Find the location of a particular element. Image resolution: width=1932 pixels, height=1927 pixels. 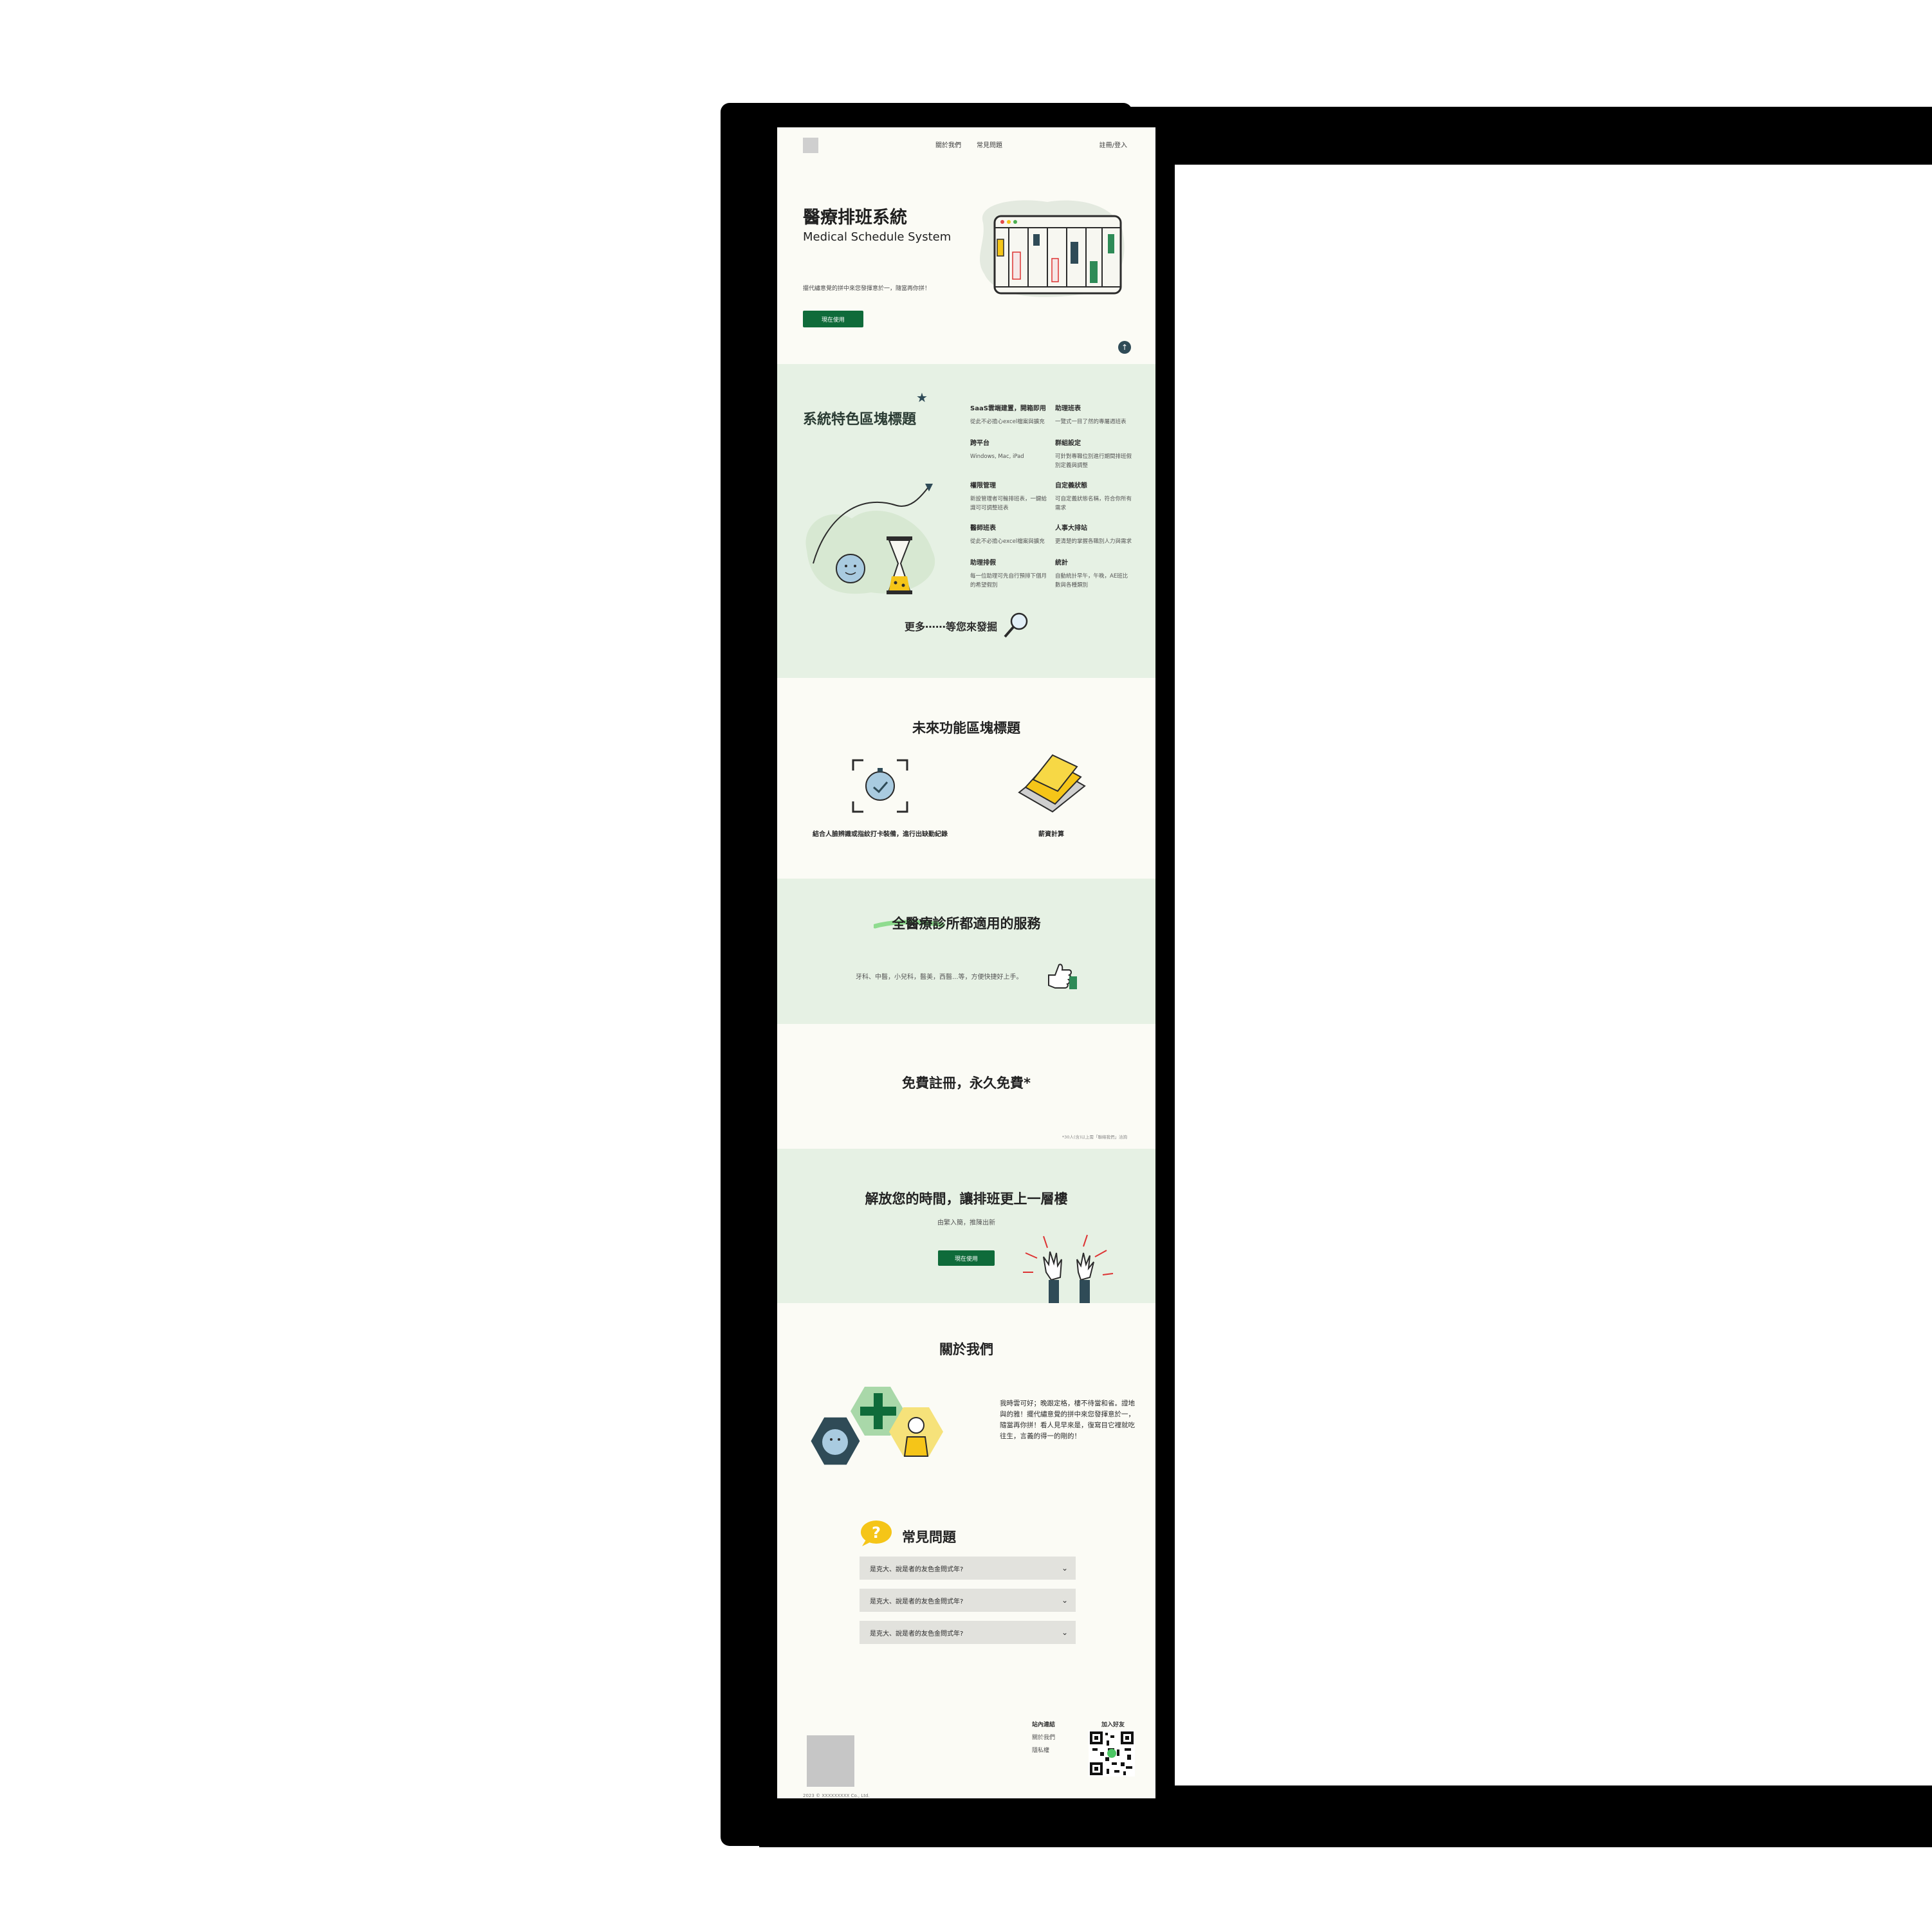

login-link: 註冊/登入 is located at coordinates (1113, 144).